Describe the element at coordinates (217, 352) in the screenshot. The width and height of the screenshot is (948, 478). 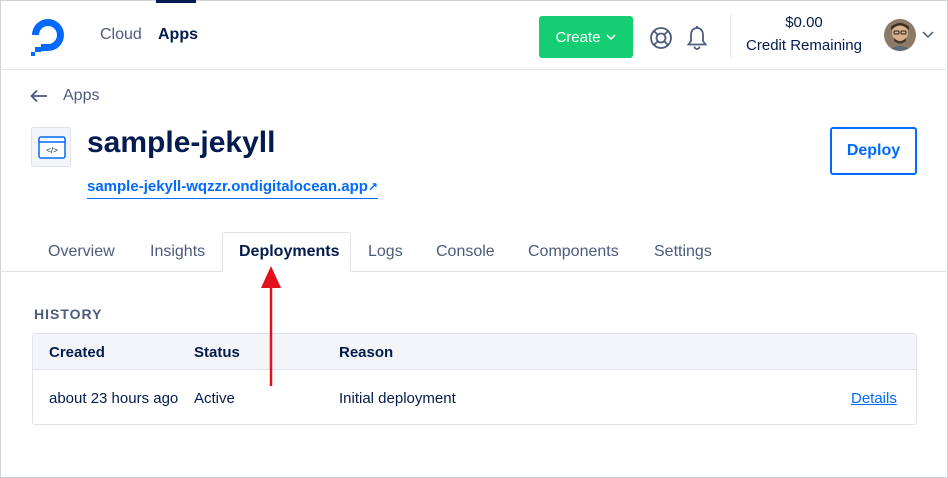
I see `column-header-status: Status` at that location.